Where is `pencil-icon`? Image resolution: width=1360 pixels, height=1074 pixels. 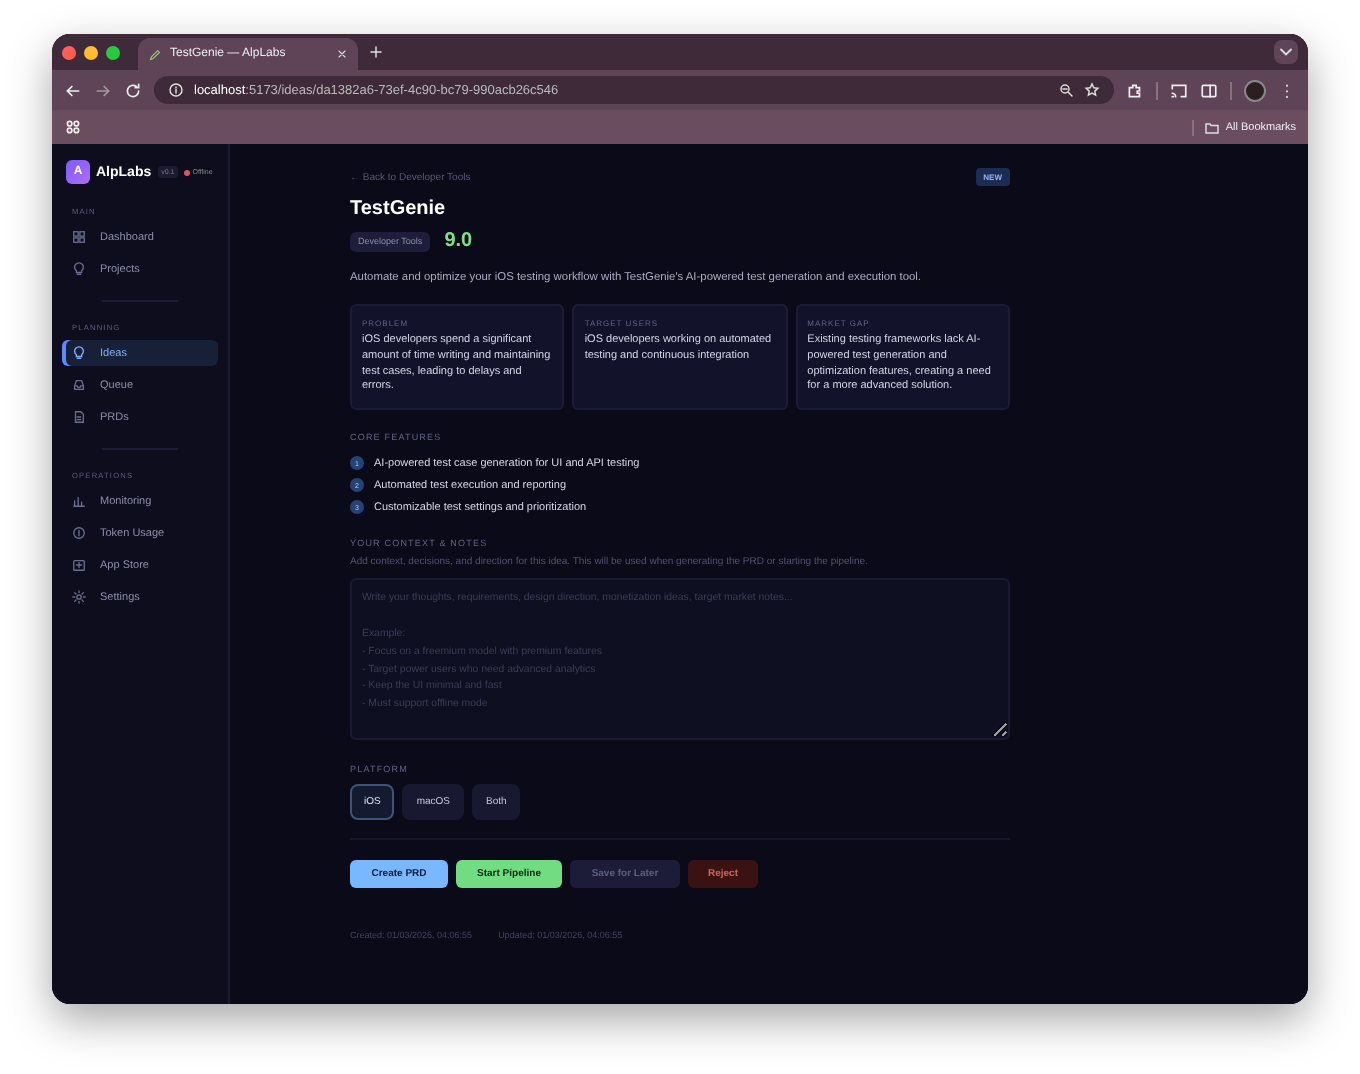
pencil-icon is located at coordinates (155, 54).